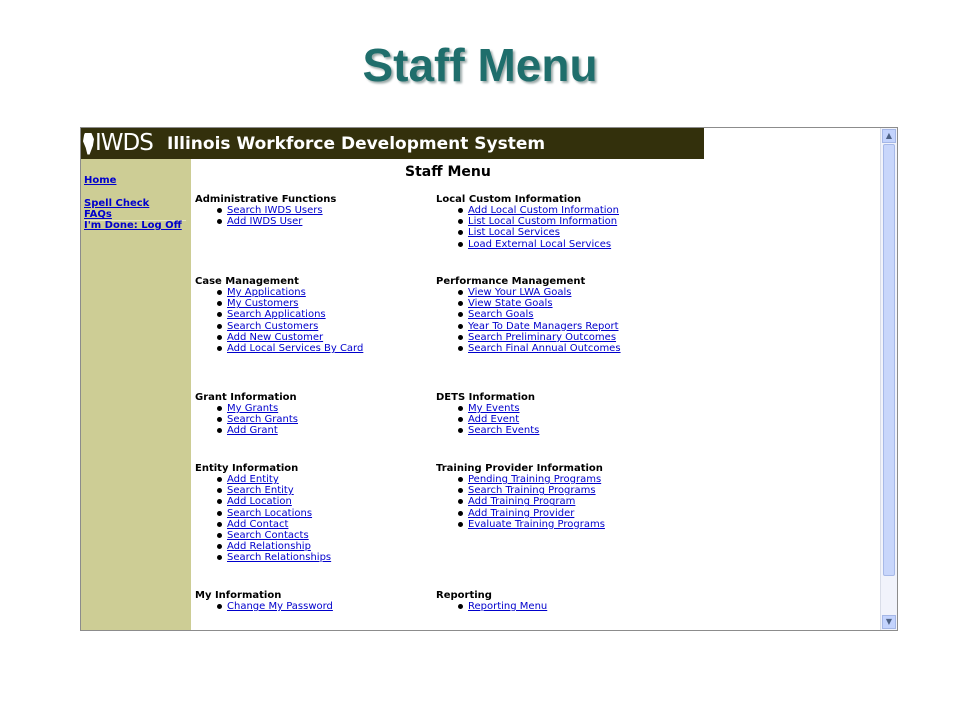  Describe the element at coordinates (272, 326) in the screenshot. I see `menu-link: Search Customers` at that location.